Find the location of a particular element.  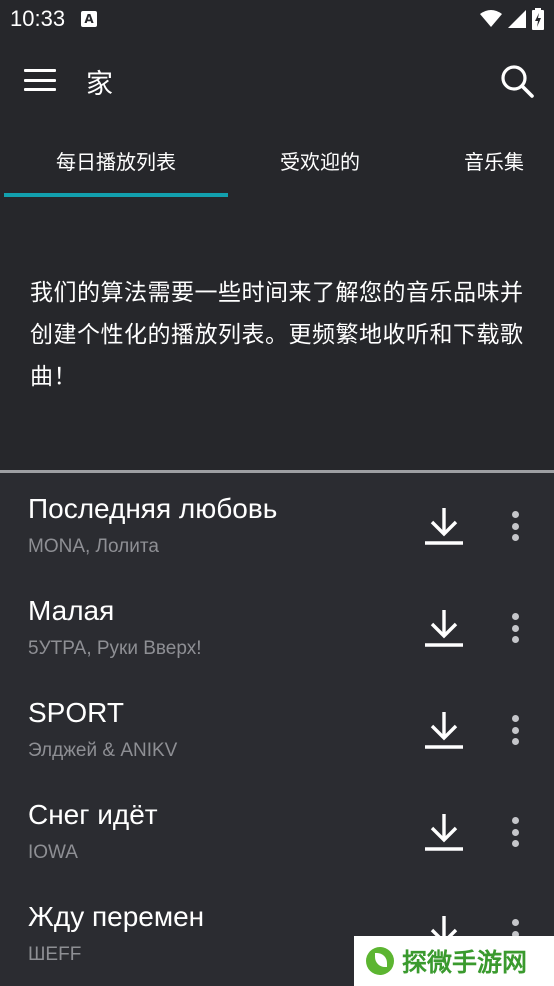

tab-popular: 受欢迎的 is located at coordinates (320, 160).